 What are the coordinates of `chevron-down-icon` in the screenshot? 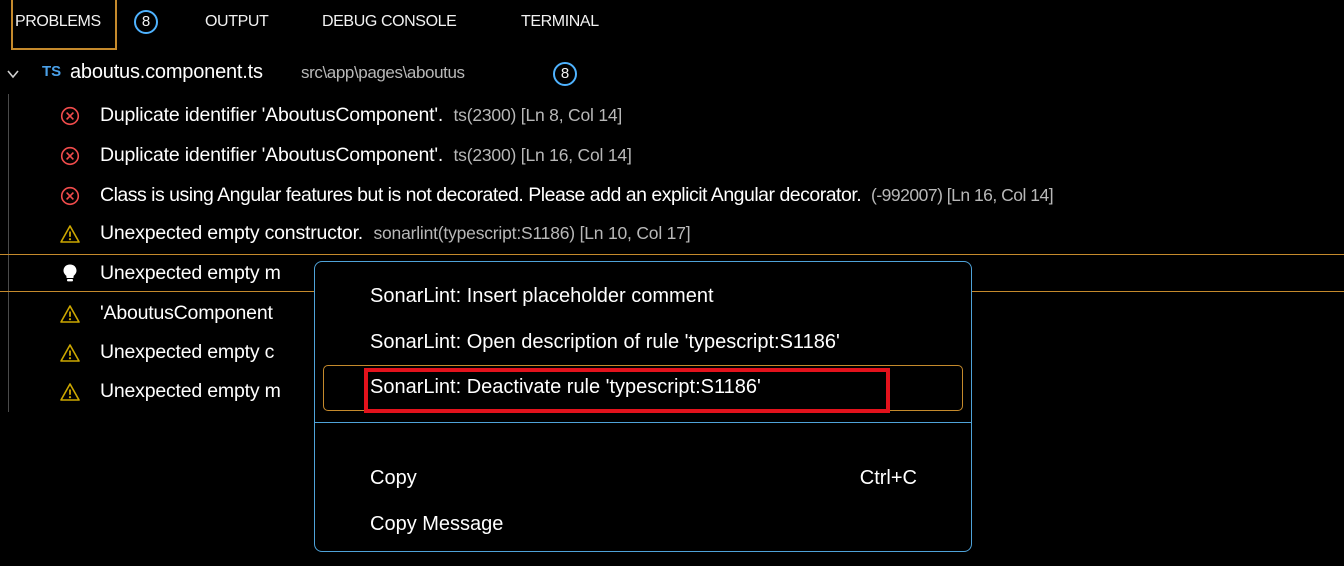 It's located at (13, 74).